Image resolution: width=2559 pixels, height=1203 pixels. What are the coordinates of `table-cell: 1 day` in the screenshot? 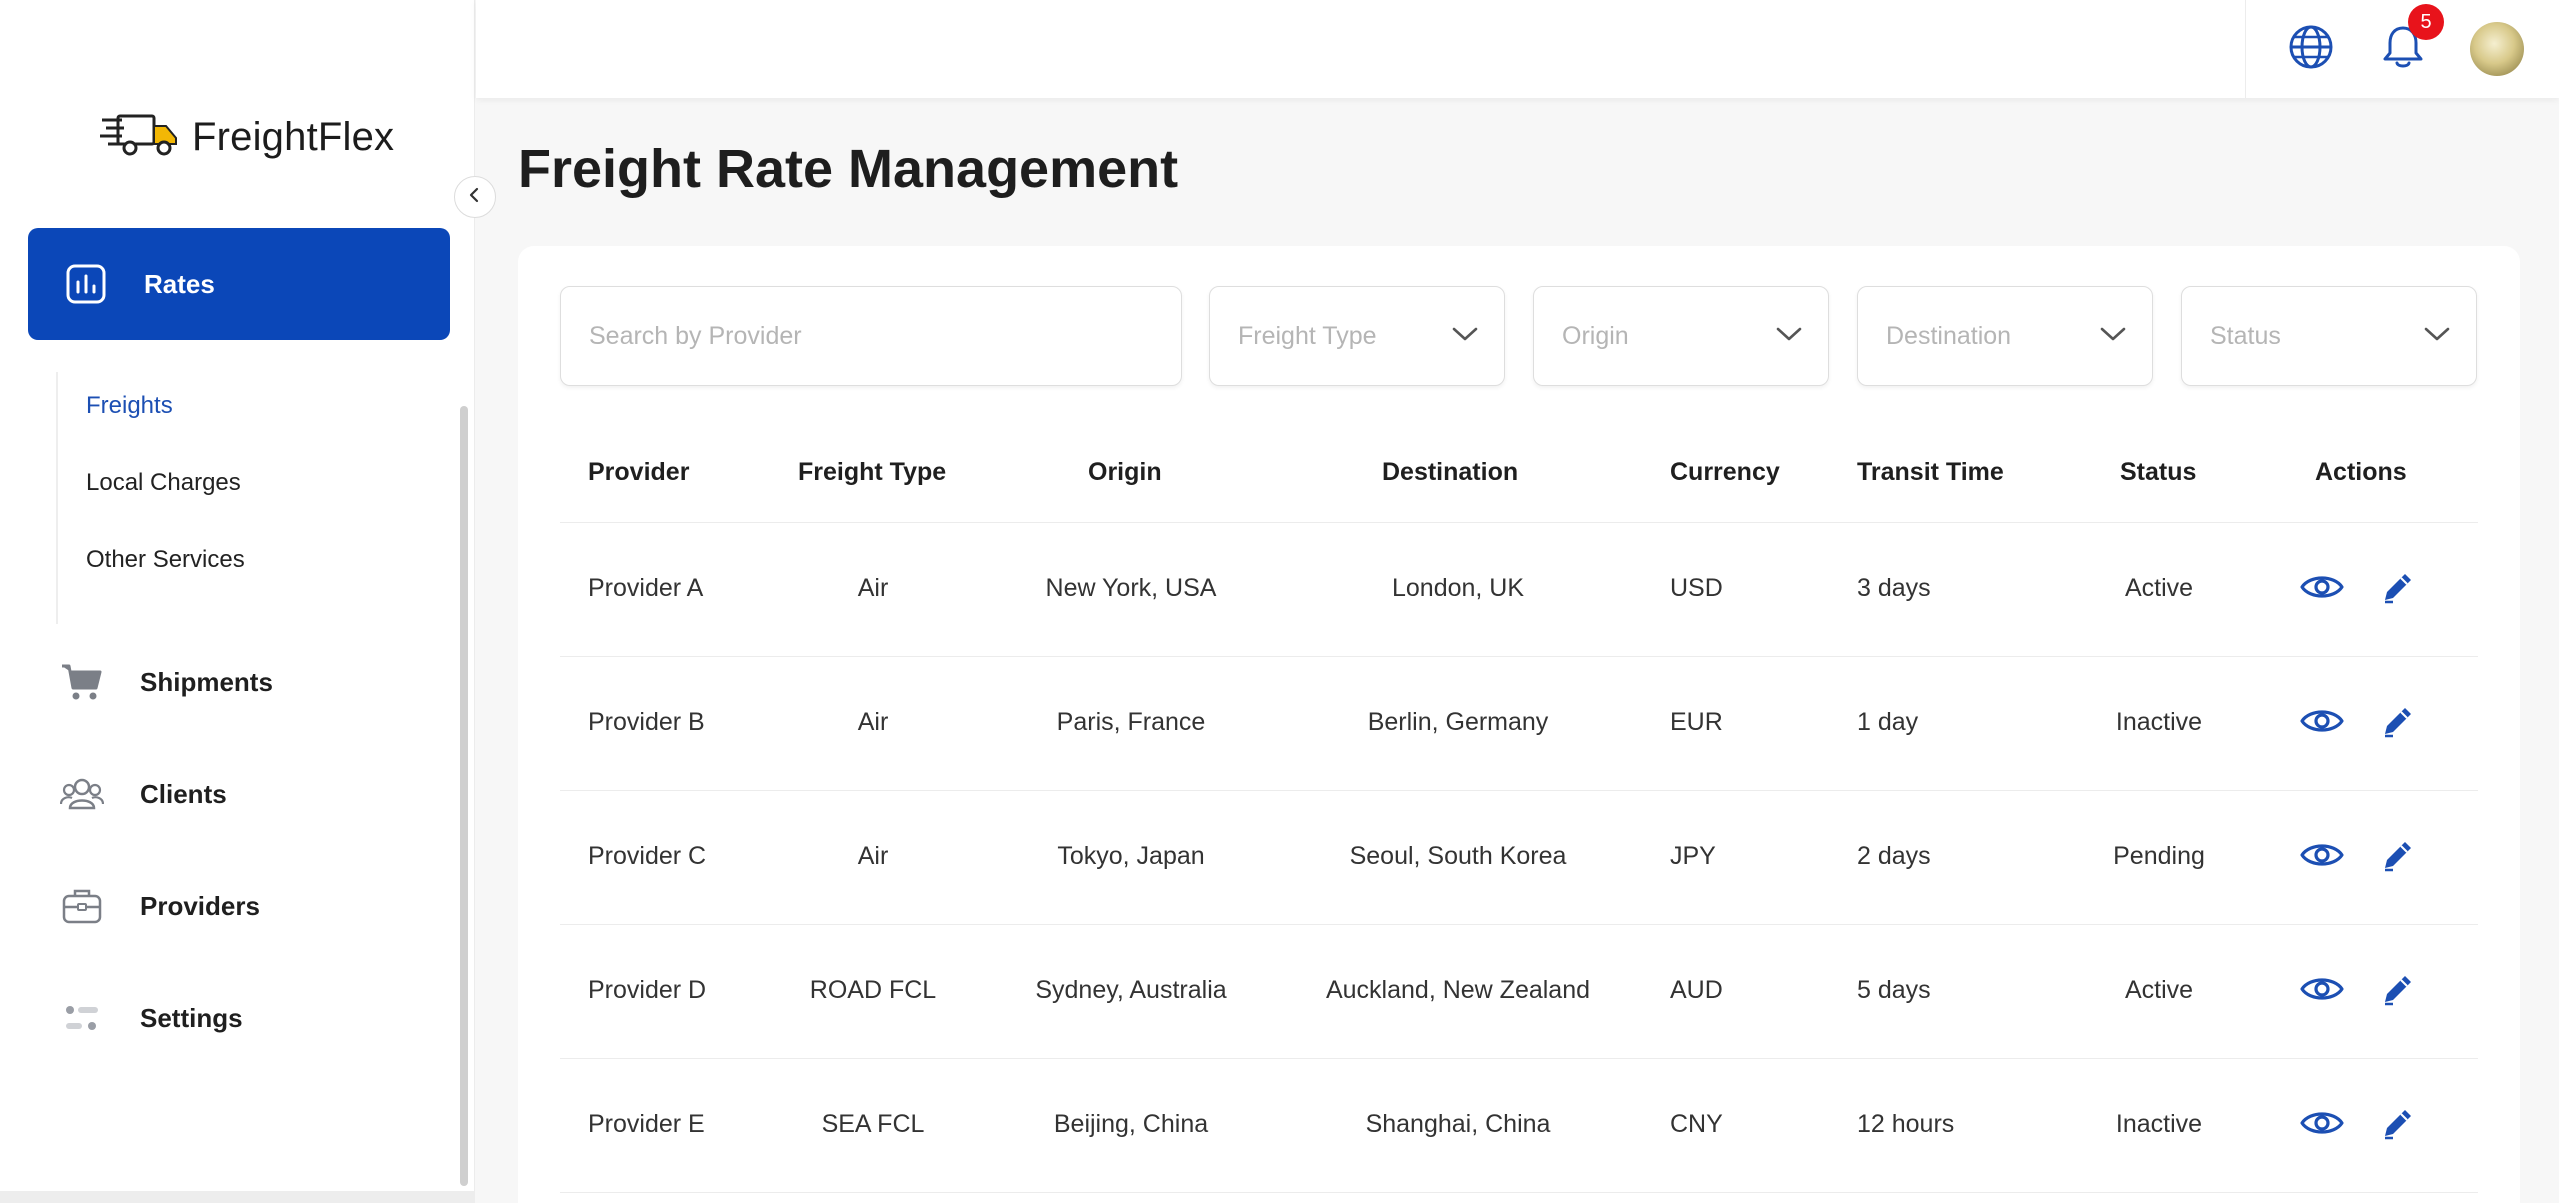 It's located at (1888, 722).